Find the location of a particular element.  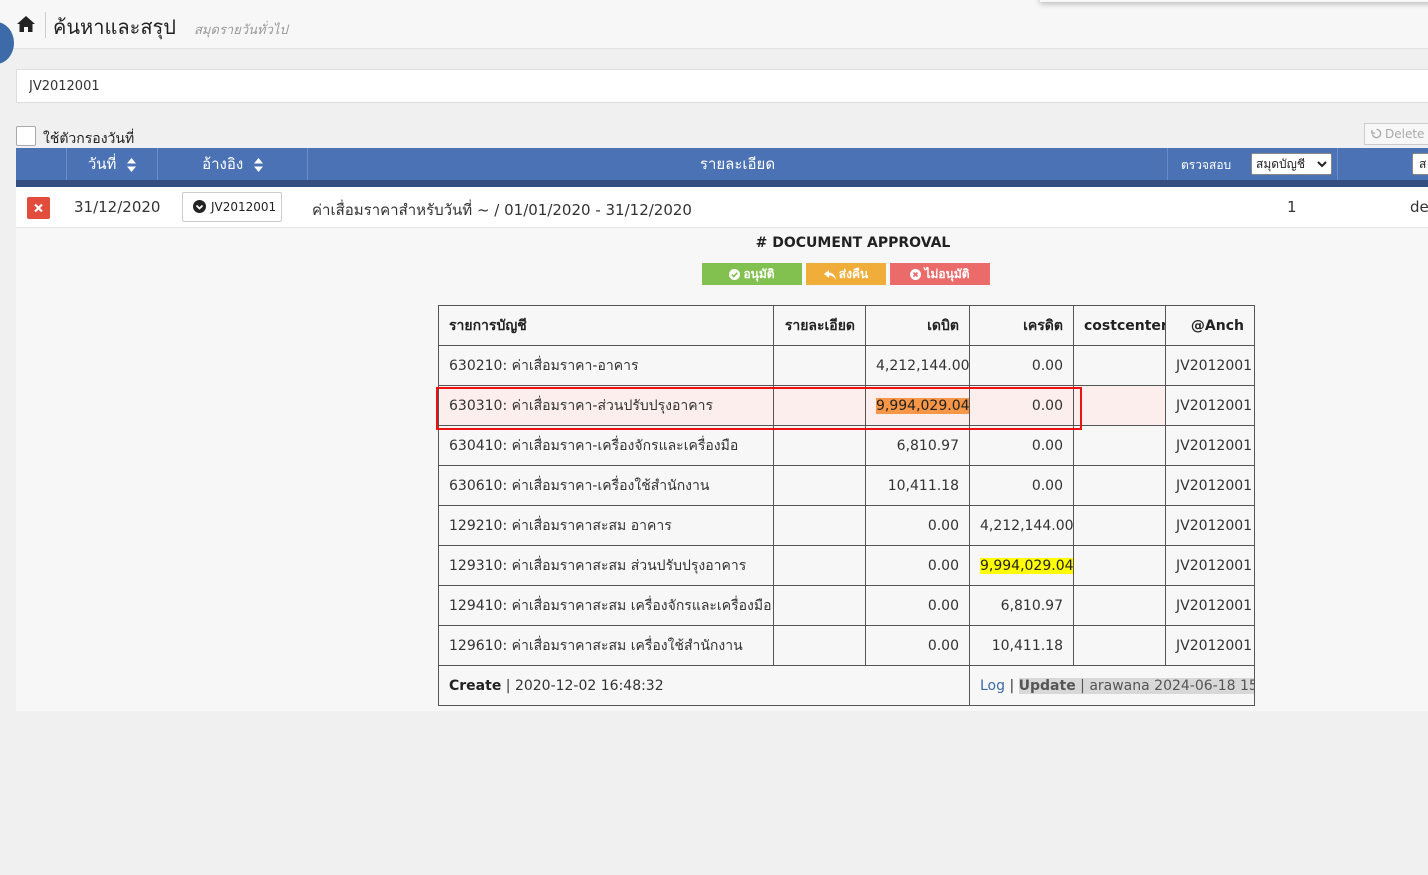

sort-icon is located at coordinates (258, 164).